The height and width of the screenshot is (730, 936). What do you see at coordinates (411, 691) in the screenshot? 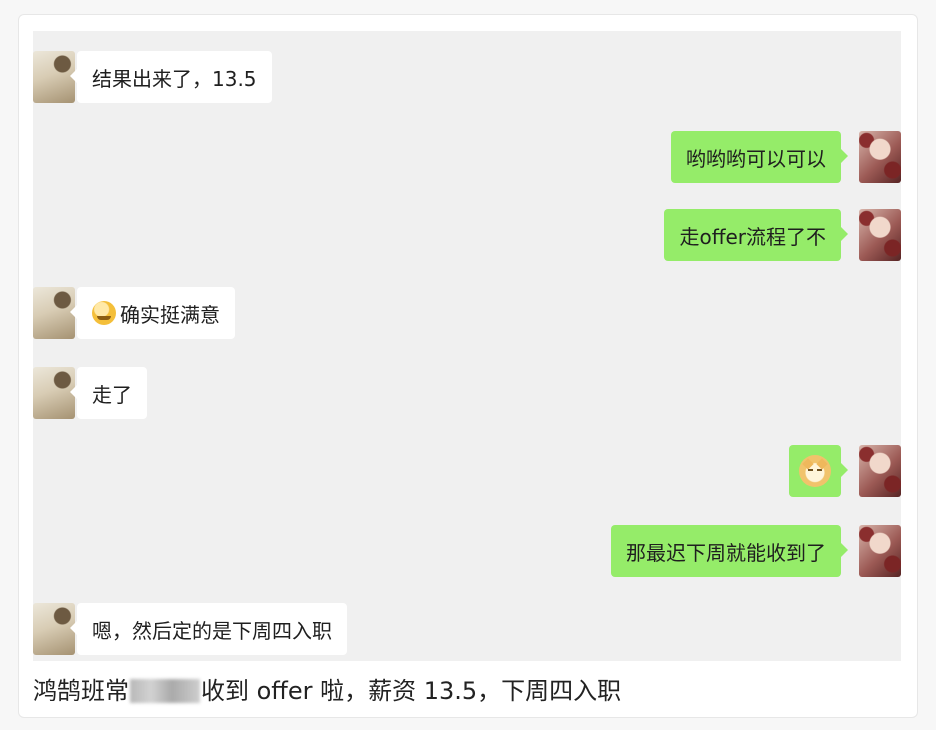
I see `caption-text-end: 收到 offer 啦，薪资 13.5，下周四入职` at bounding box center [411, 691].